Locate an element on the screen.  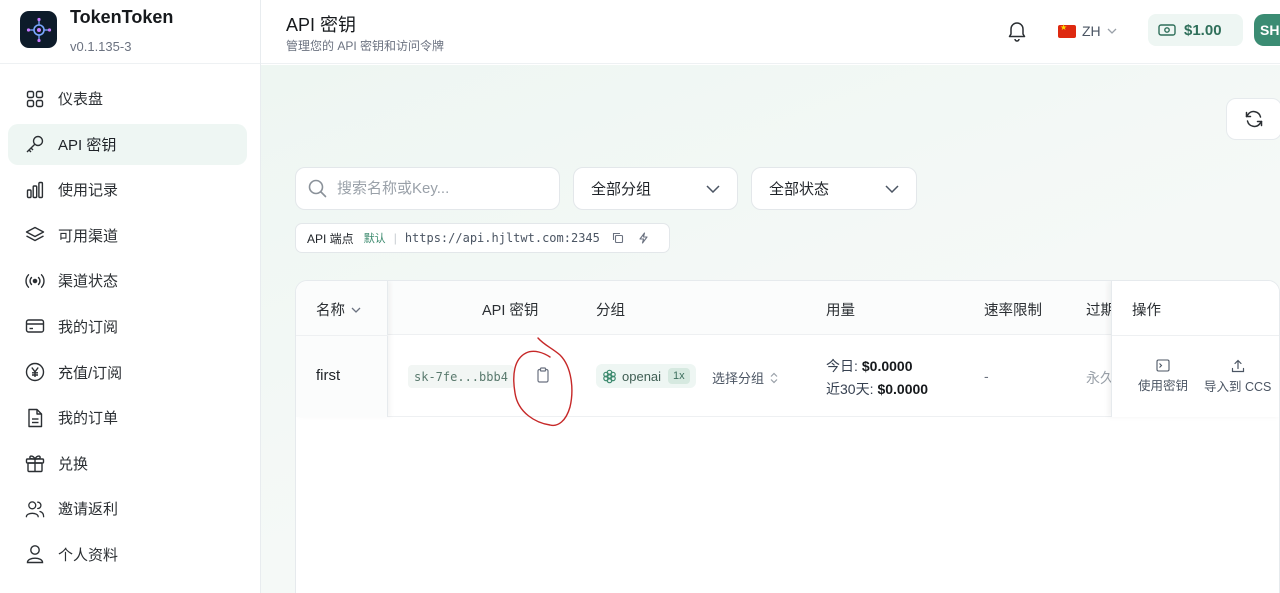
api-key-value: sk-7fe...bbb4 is located at coordinates (461, 376).